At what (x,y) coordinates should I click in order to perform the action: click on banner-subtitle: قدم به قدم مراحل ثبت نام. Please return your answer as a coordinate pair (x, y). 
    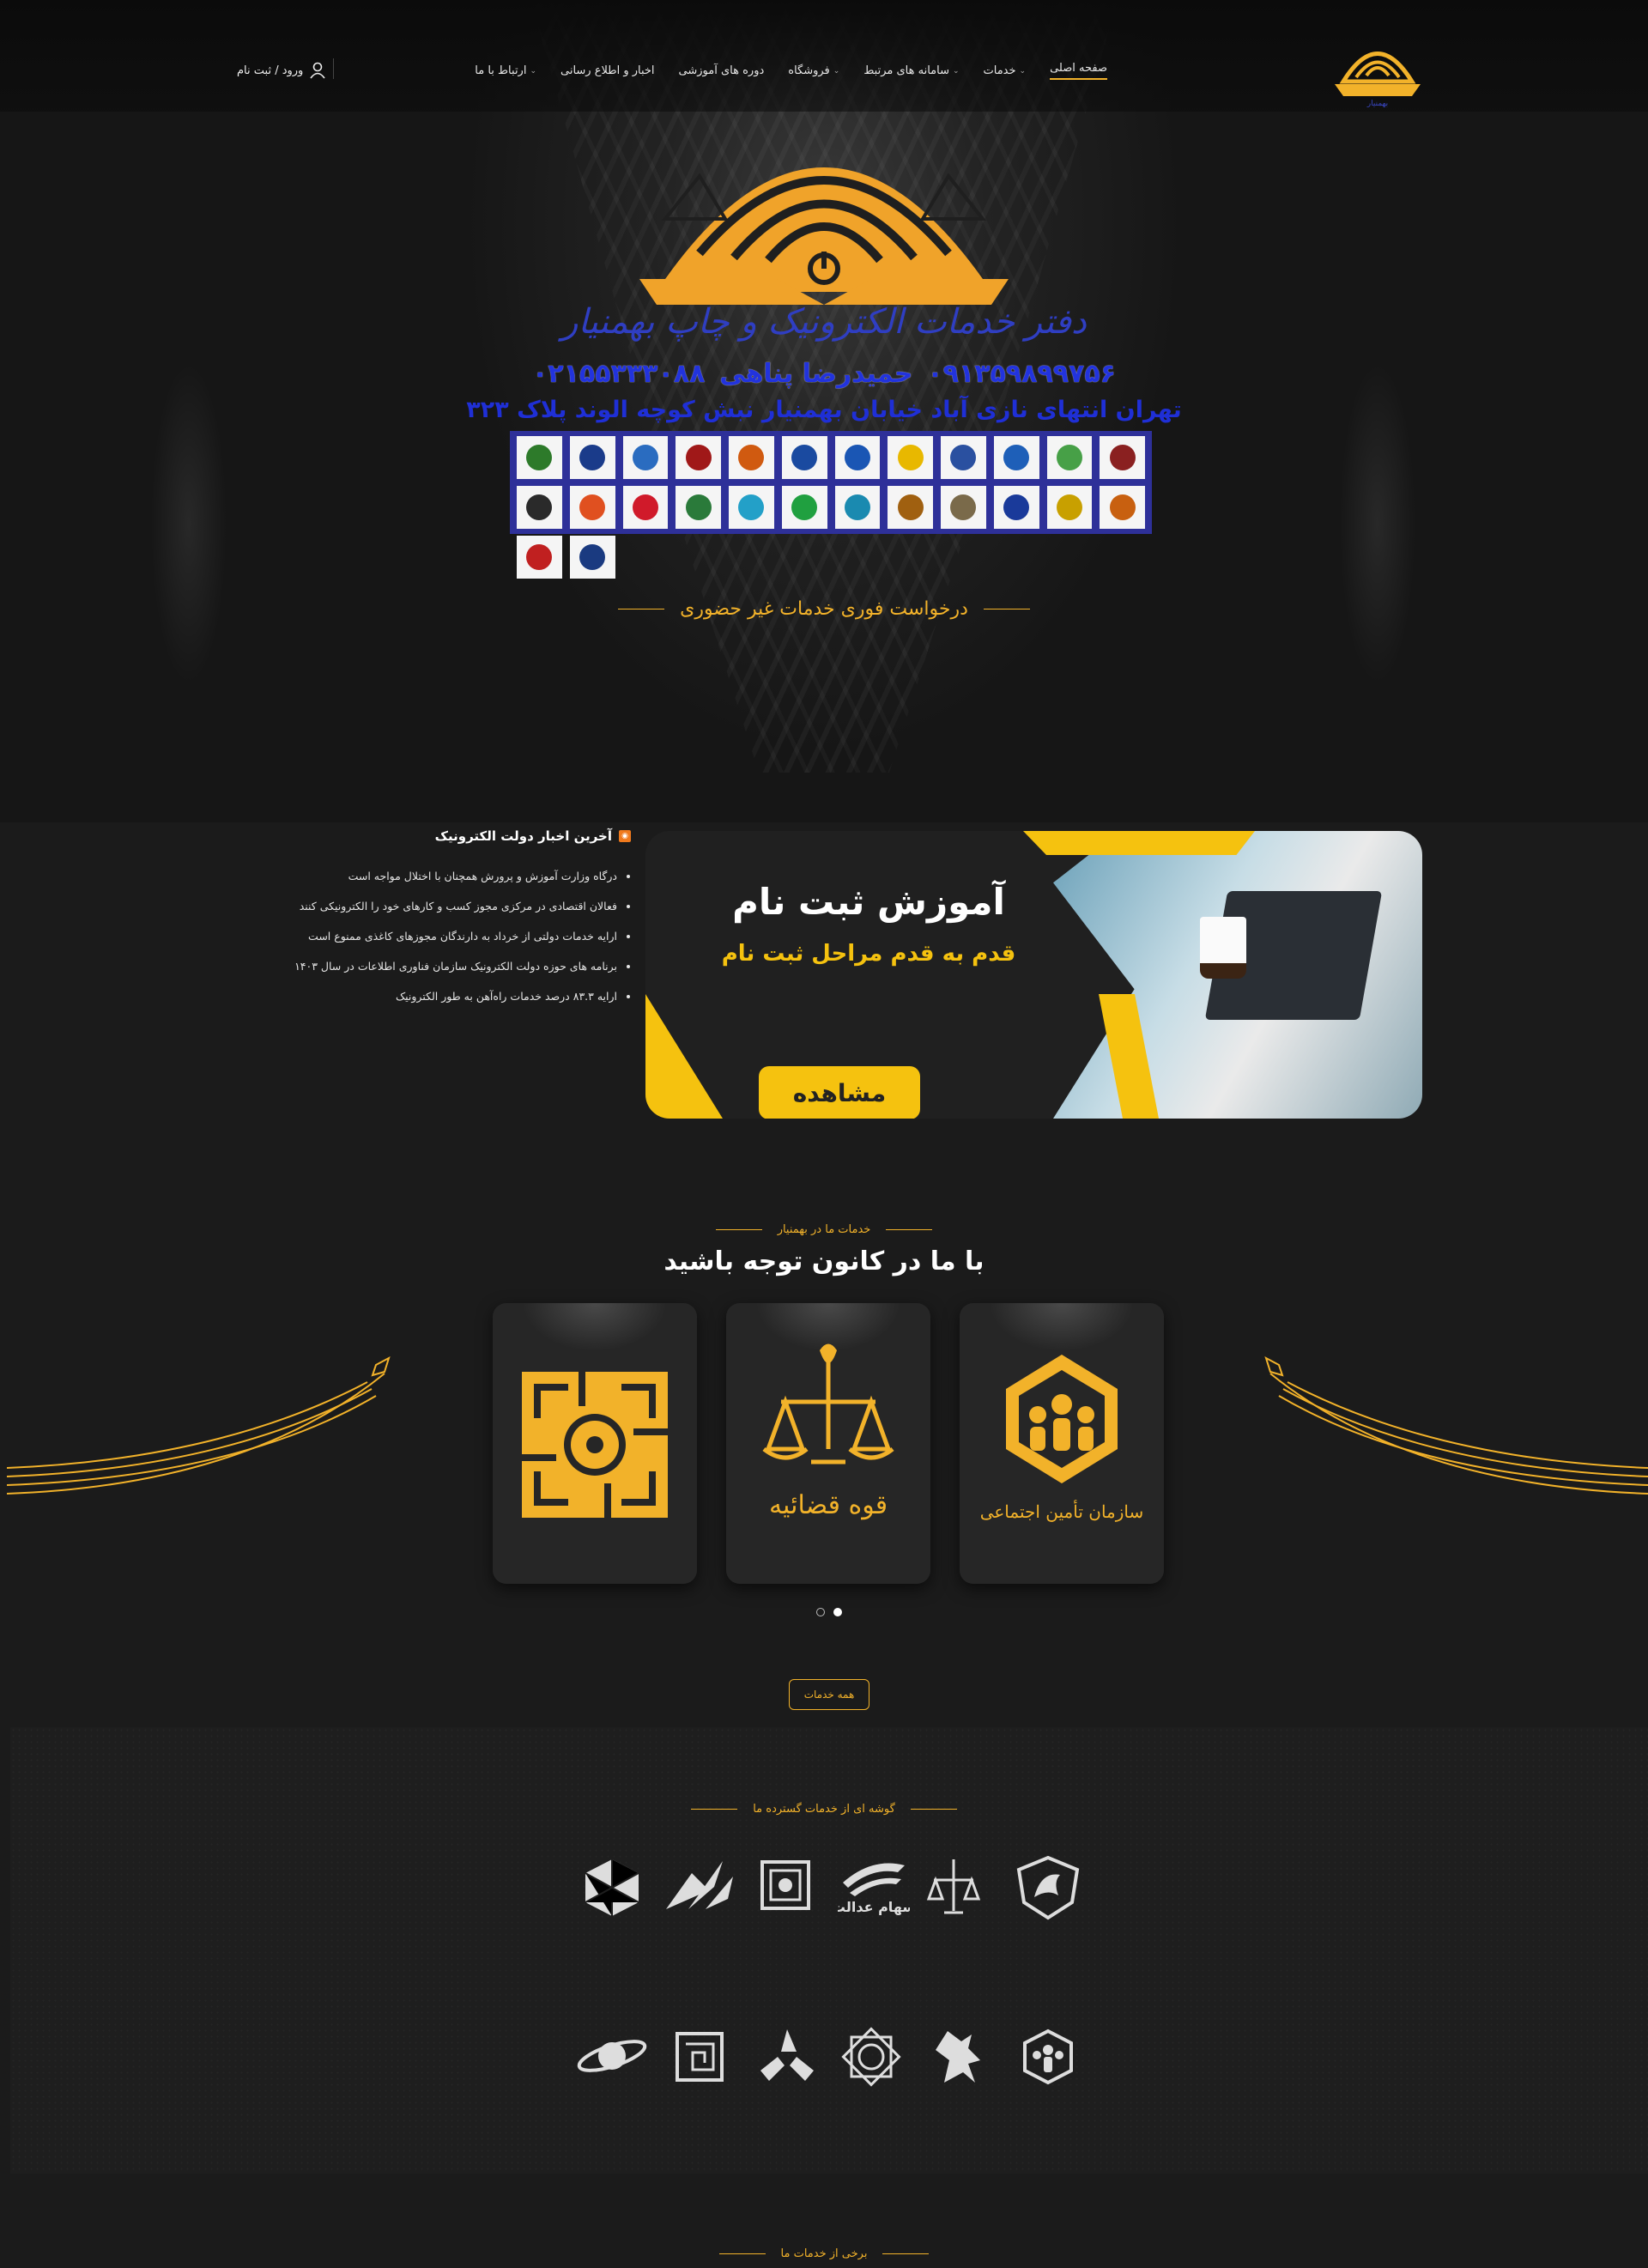
    Looking at the image, I should click on (868, 954).